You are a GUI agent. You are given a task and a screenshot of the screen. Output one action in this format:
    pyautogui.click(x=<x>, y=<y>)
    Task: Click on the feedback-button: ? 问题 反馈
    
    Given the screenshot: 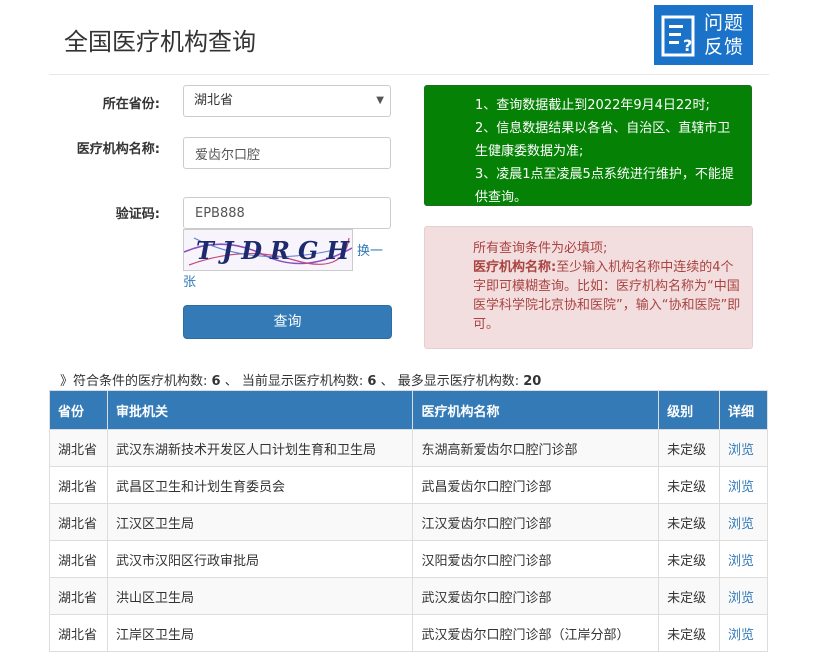 What is the action you would take?
    pyautogui.click(x=703, y=35)
    